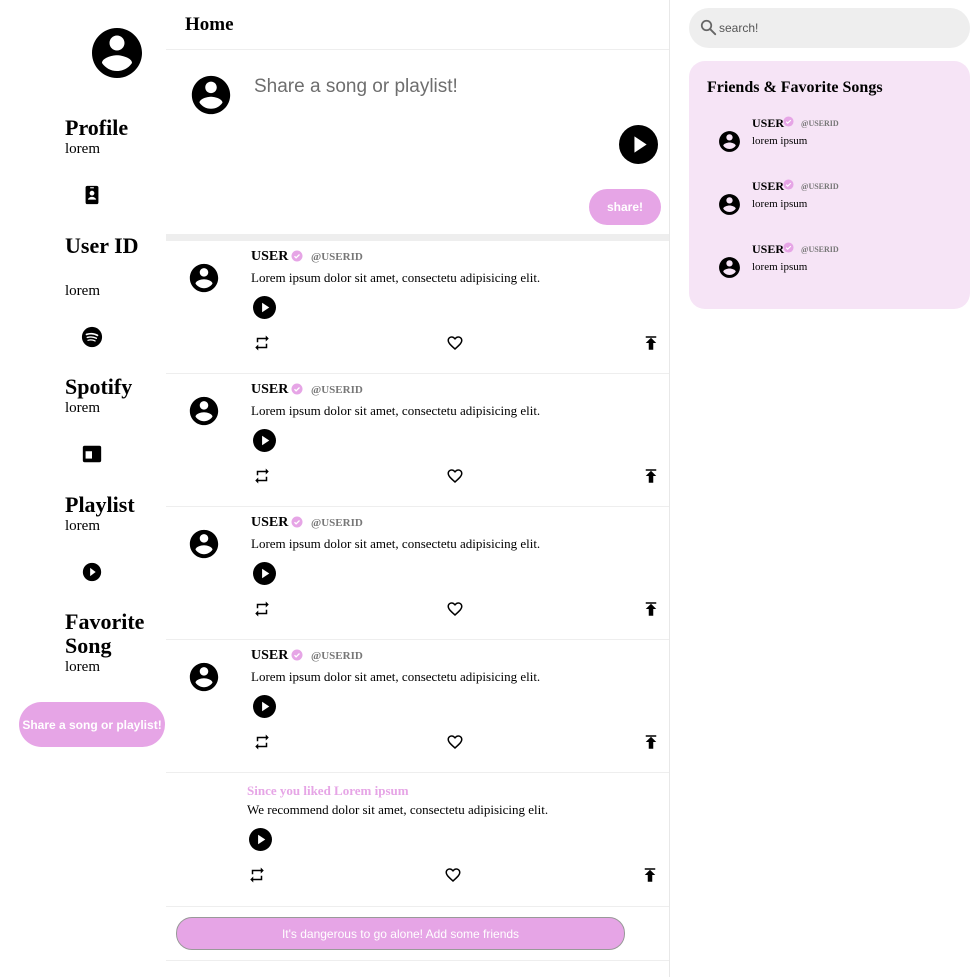 This screenshot has width=975, height=977. I want to click on search-bar, so click(829, 28).